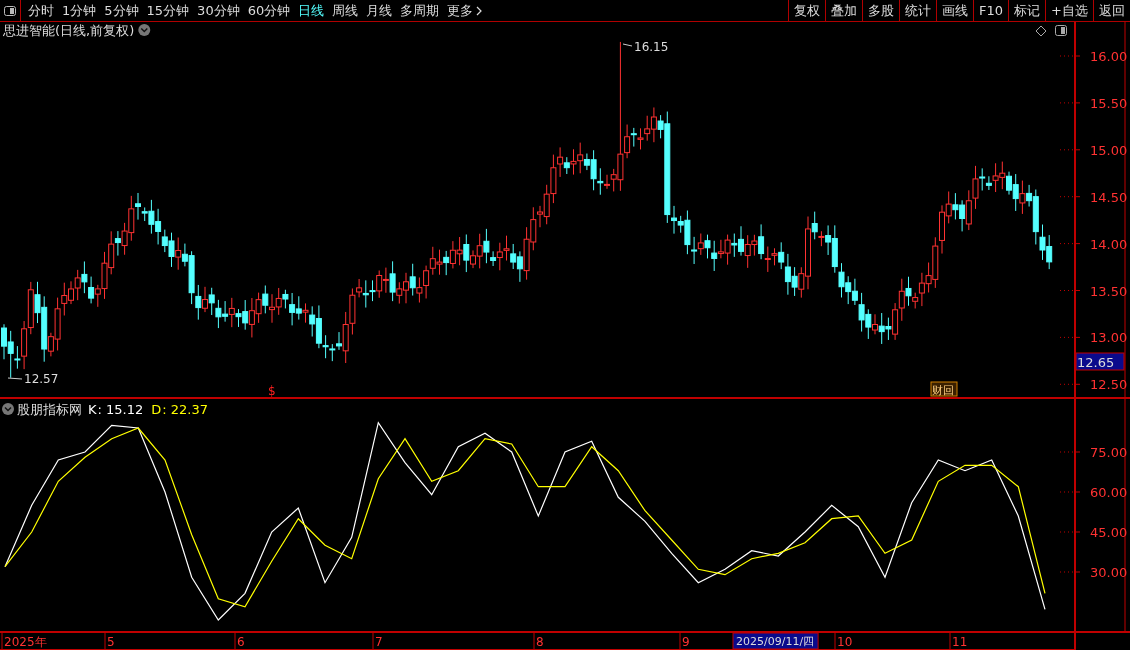  What do you see at coordinates (49, 409) in the screenshot?
I see `indicator-name: 股朋指标网` at bounding box center [49, 409].